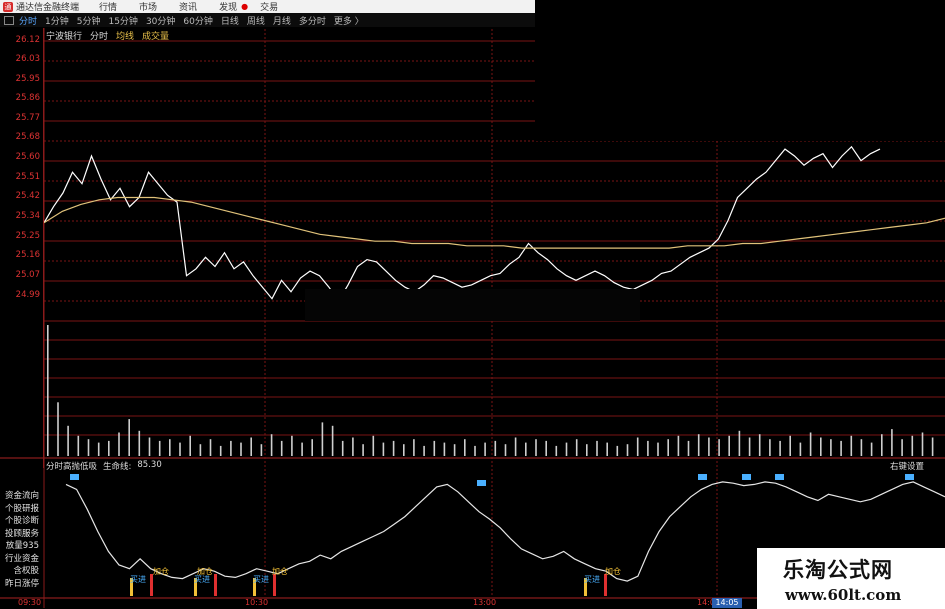 Image resolution: width=945 pixels, height=609 pixels. I want to click on lifeline-label: 生命线:, so click(117, 467).